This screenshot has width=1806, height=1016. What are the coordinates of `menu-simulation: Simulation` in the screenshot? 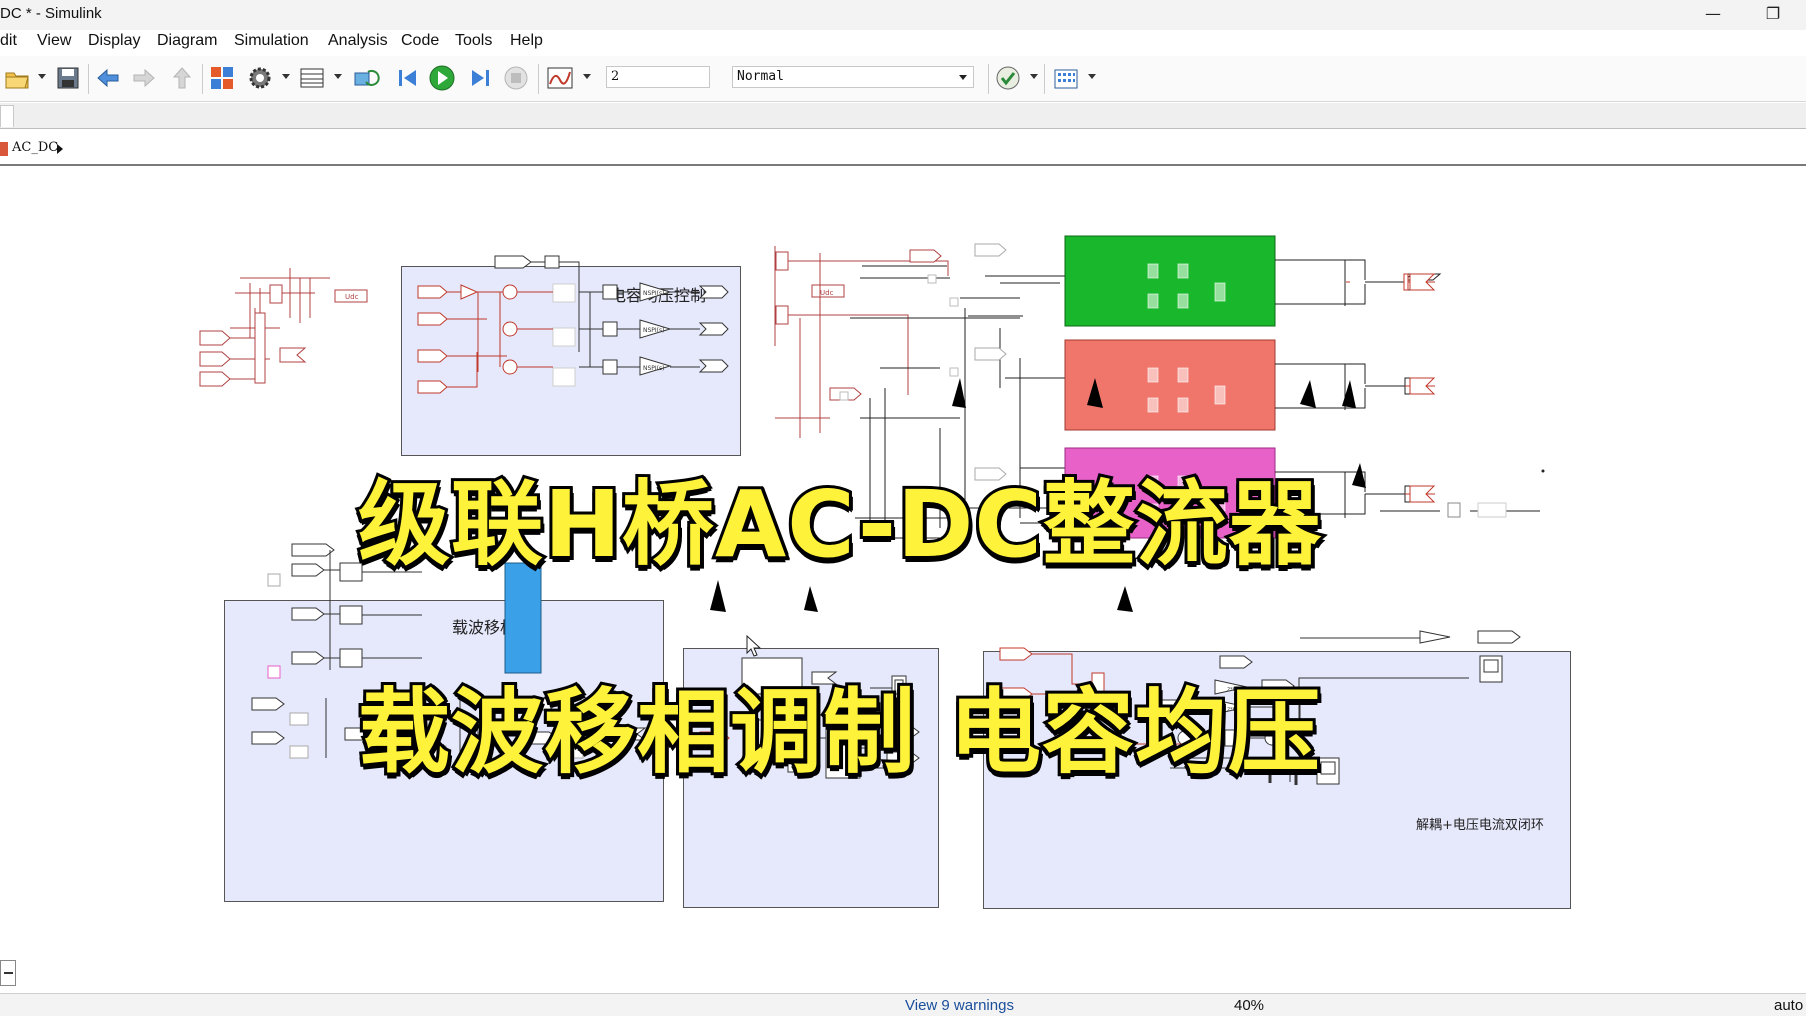 It's located at (271, 41).